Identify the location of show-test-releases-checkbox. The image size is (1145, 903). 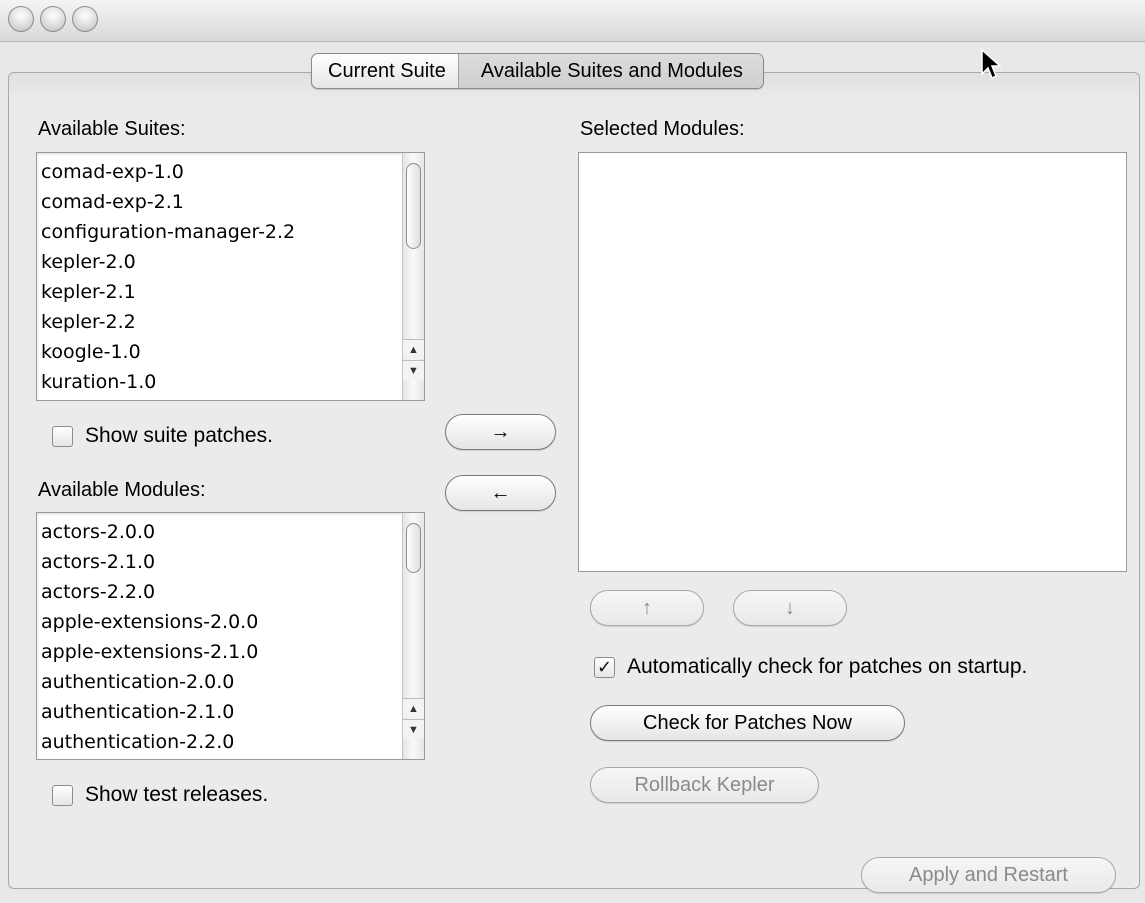
(62, 795).